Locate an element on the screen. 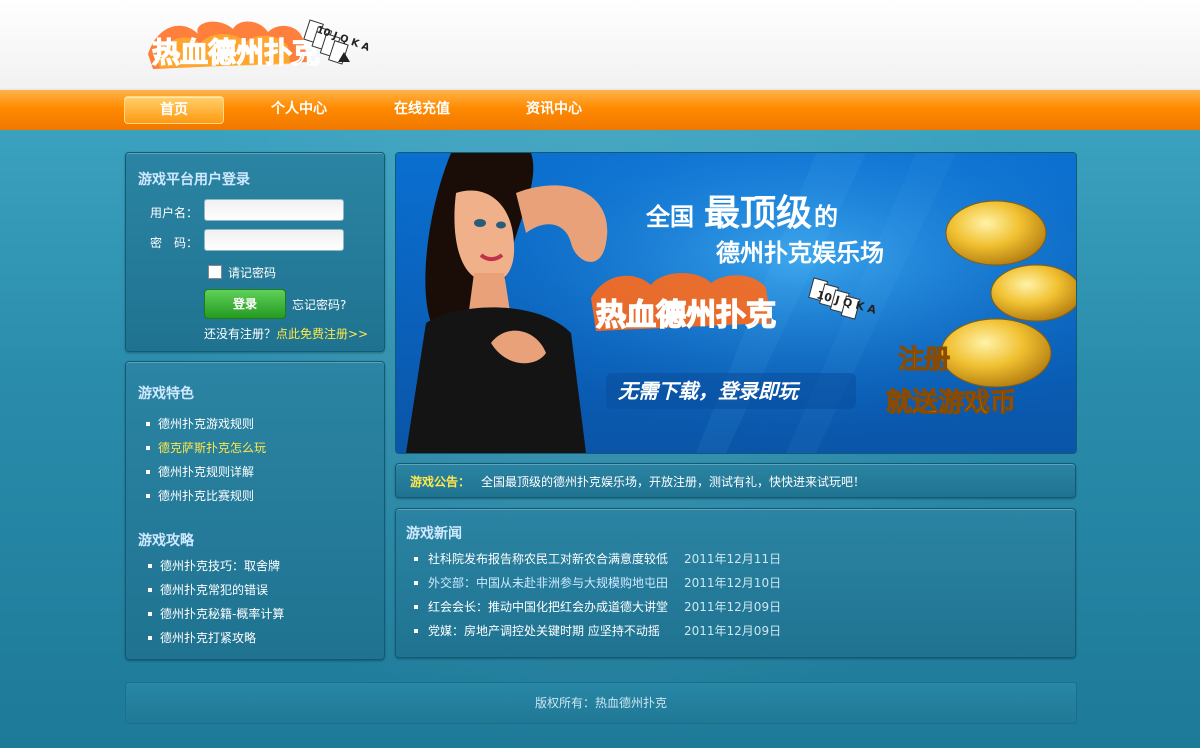 This screenshot has width=1200, height=748. notice-label: 游戏公告： is located at coordinates (440, 482).